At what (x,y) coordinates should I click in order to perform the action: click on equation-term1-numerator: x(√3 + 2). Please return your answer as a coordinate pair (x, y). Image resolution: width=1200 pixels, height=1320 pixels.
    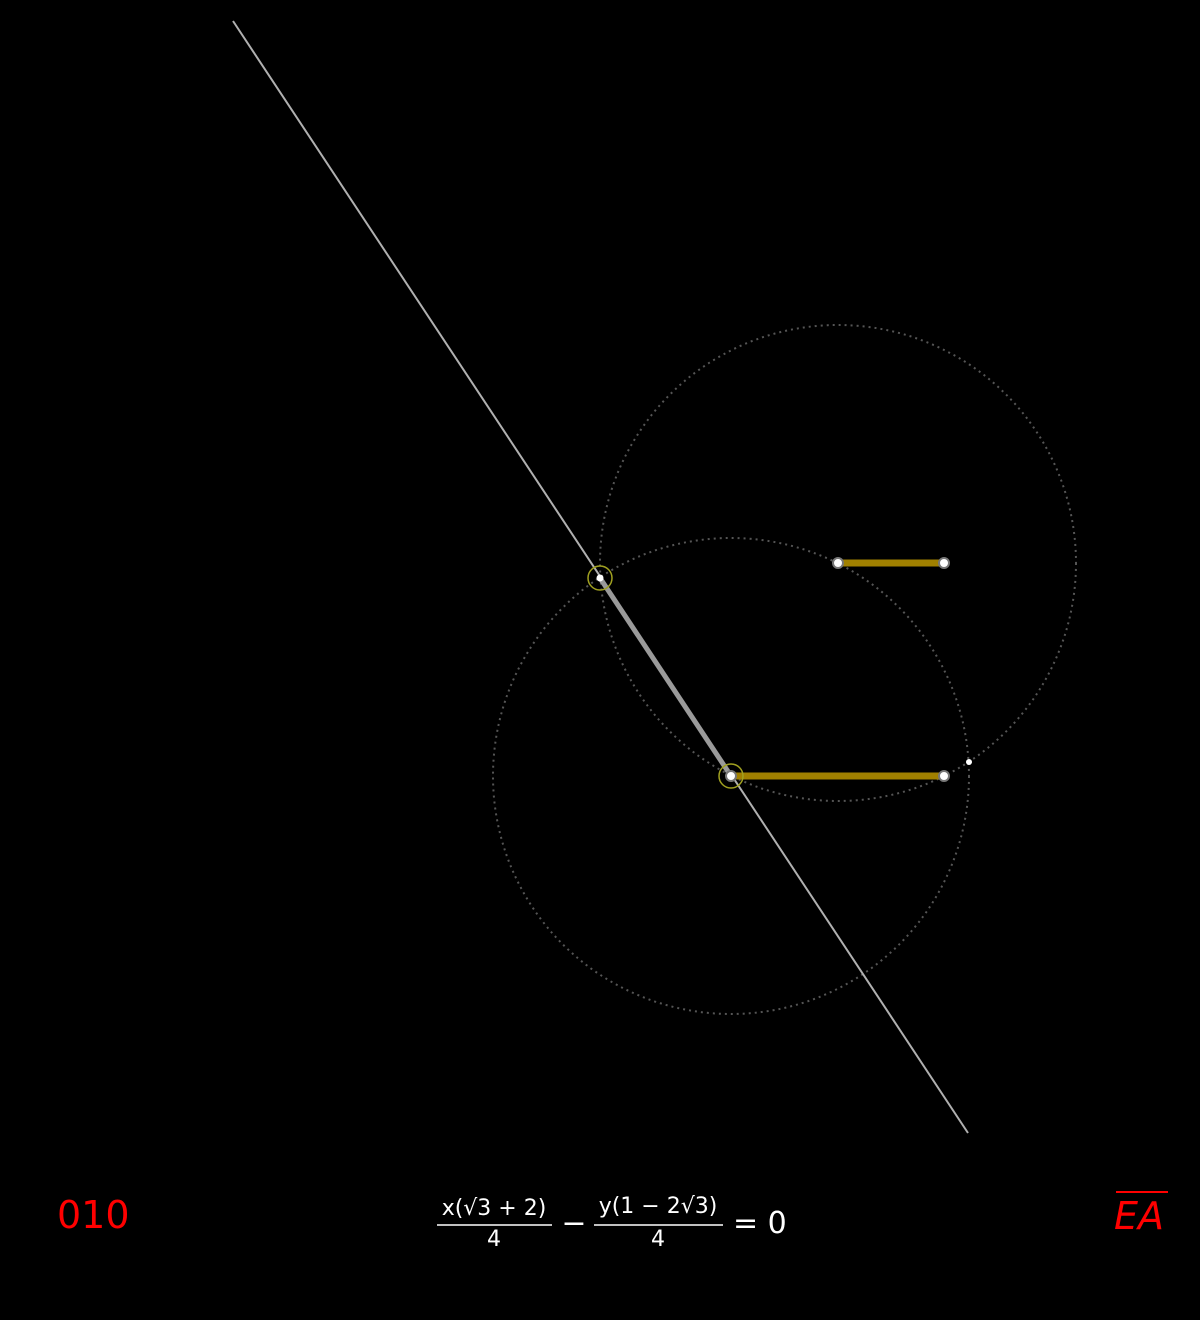
    Looking at the image, I should click on (494, 1208).